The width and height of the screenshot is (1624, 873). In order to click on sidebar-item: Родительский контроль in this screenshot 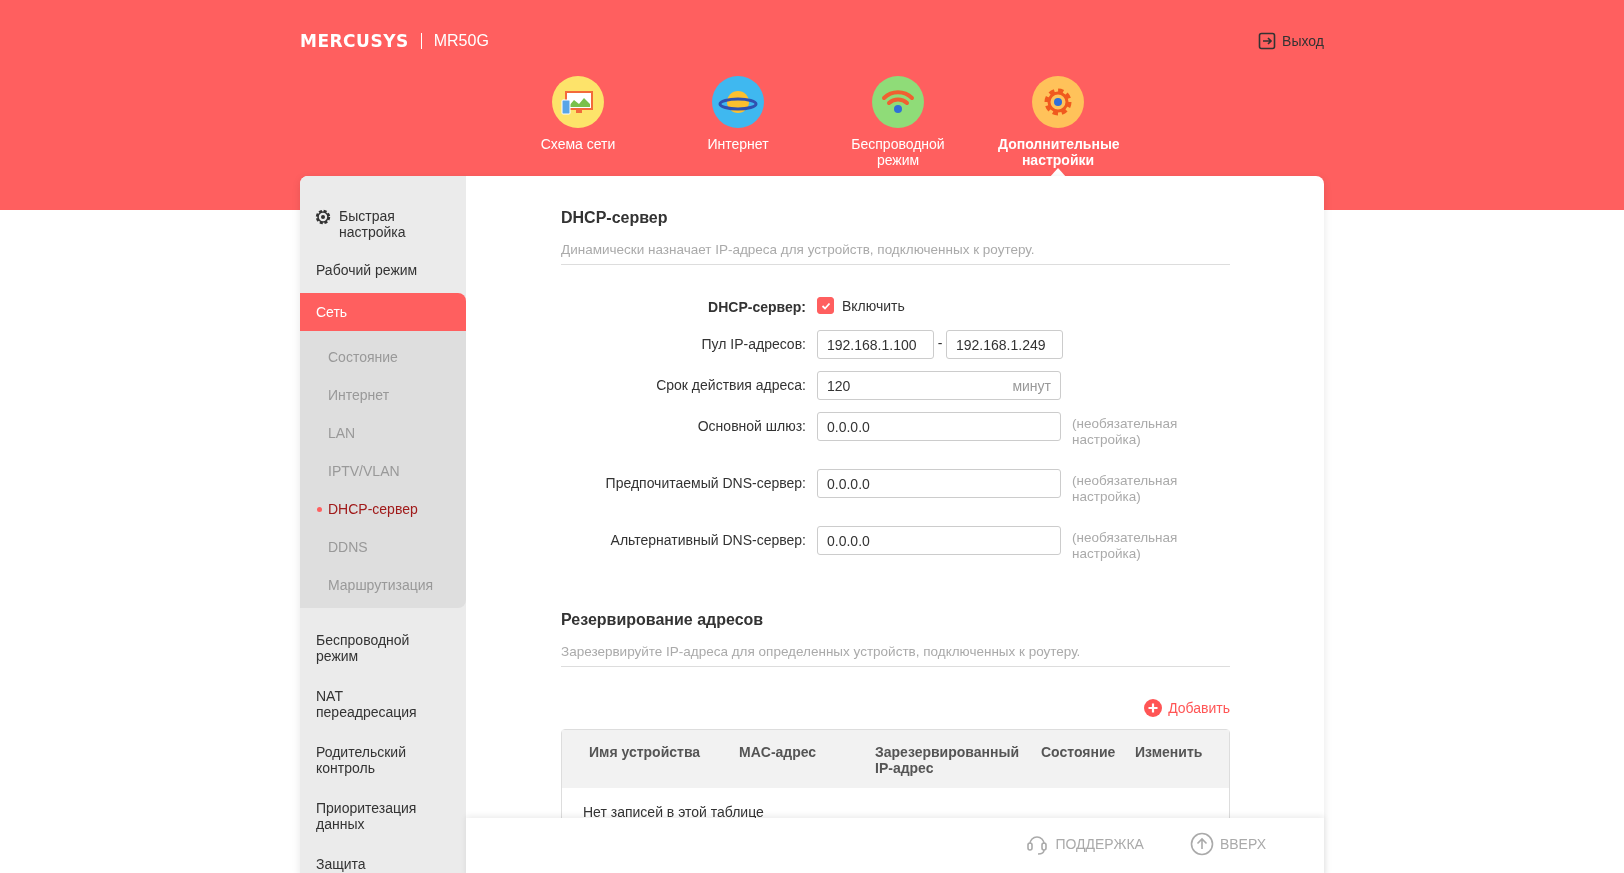, I will do `click(383, 760)`.